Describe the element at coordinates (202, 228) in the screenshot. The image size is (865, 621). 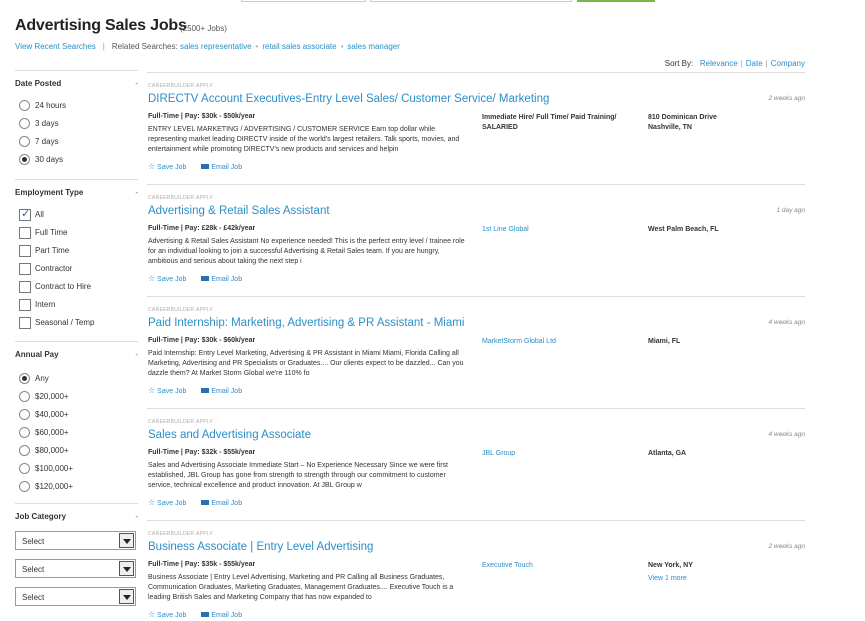
I see `job-pay: Full-Time | Pay: £28k - £42k/year` at that location.